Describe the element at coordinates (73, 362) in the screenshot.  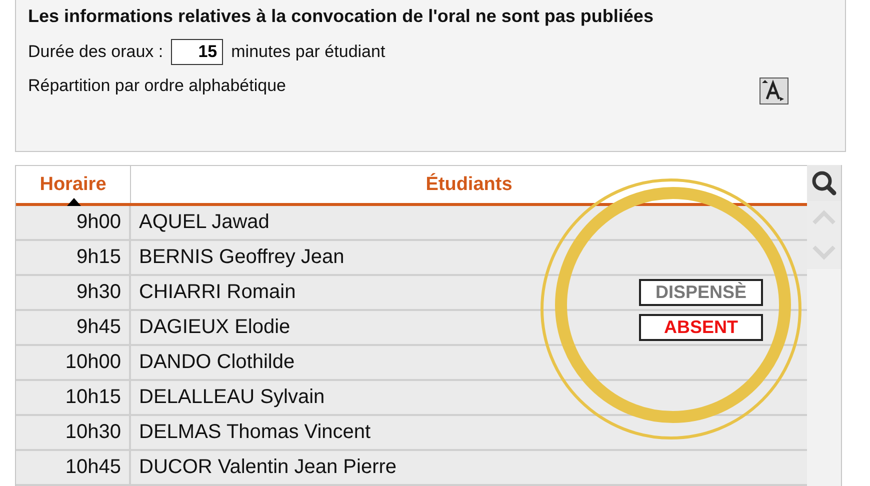
I see `time-cell: 10h00` at that location.